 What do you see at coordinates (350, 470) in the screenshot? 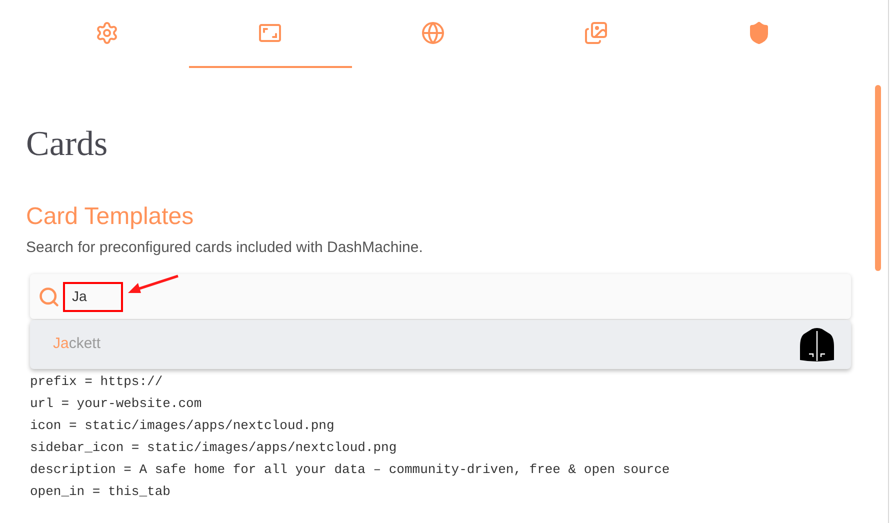
I see `code-line: description = A safe home for all your data – community-driven, free & open source` at bounding box center [350, 470].